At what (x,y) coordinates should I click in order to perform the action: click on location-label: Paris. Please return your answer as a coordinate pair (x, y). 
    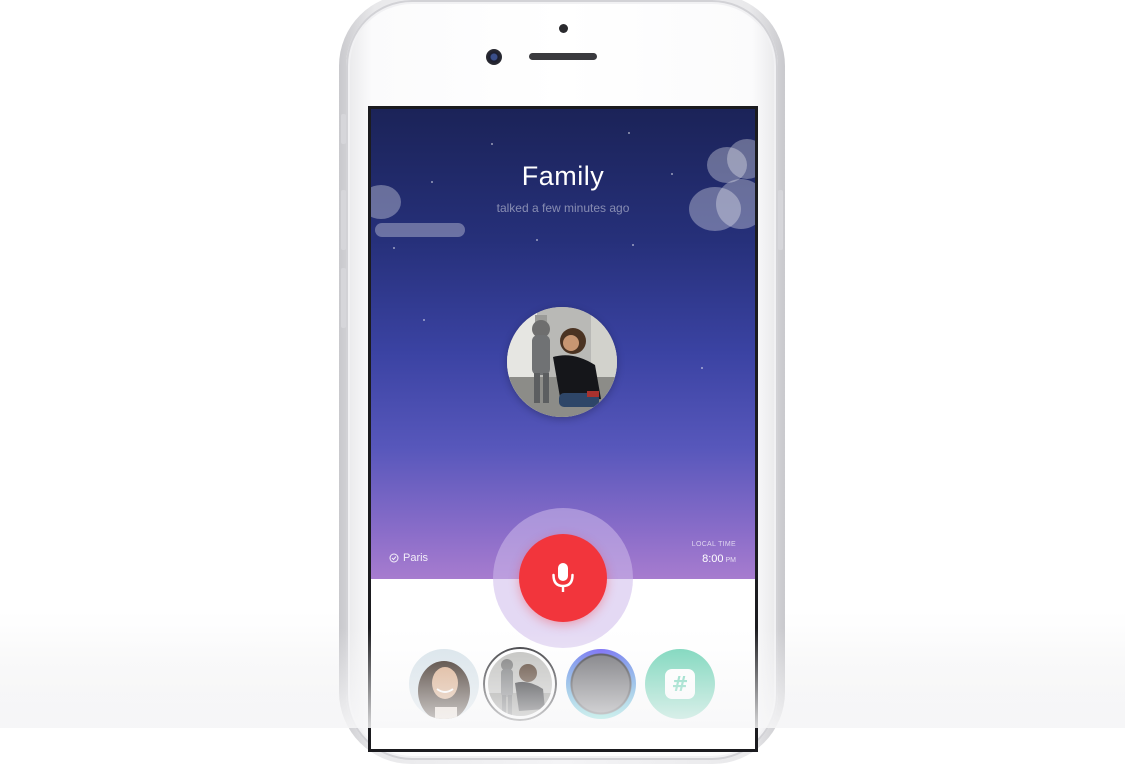
    Looking at the image, I should click on (408, 558).